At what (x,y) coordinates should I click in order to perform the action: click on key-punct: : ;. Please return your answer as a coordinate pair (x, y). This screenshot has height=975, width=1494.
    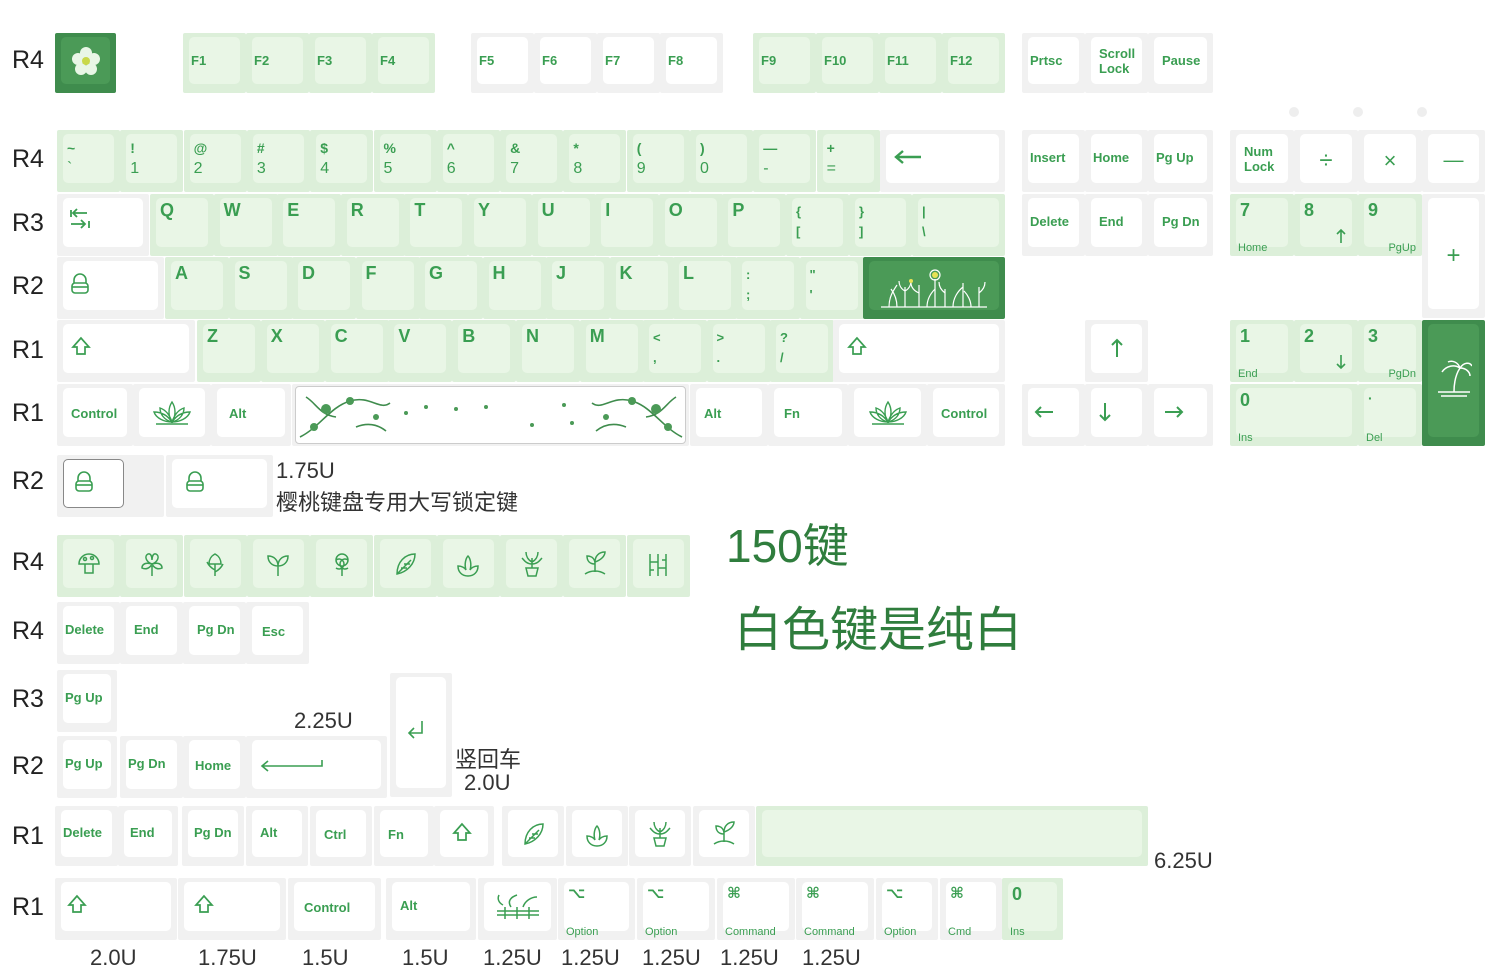
    Looking at the image, I should click on (768, 288).